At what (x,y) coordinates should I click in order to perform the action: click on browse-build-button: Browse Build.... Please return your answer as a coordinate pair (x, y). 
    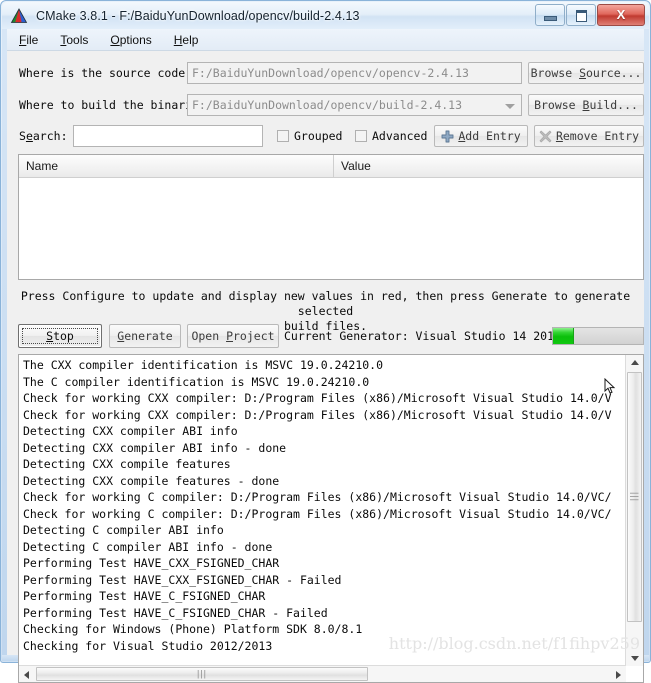
    Looking at the image, I should click on (586, 105).